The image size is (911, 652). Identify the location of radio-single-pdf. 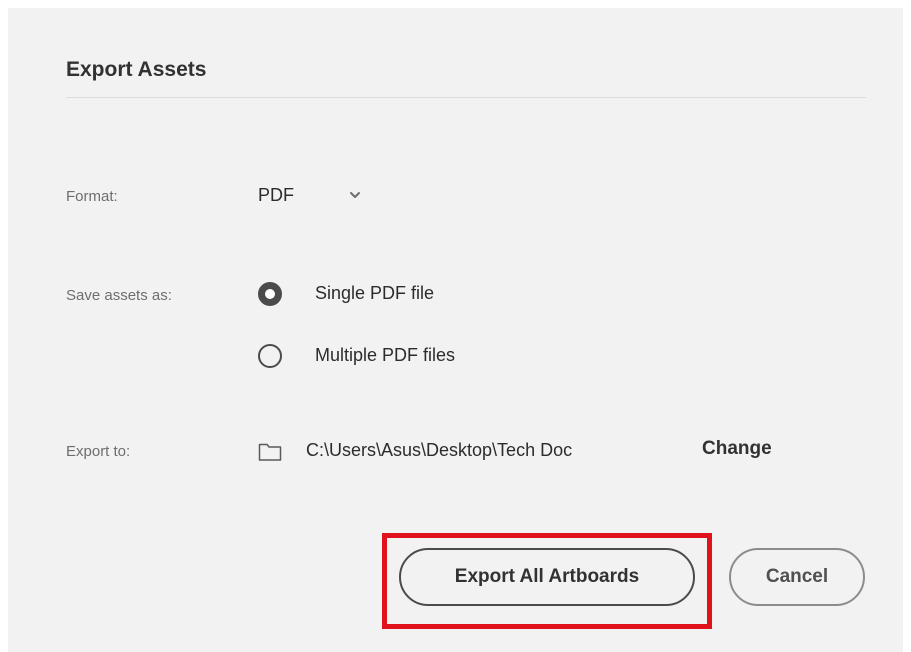
(270, 294).